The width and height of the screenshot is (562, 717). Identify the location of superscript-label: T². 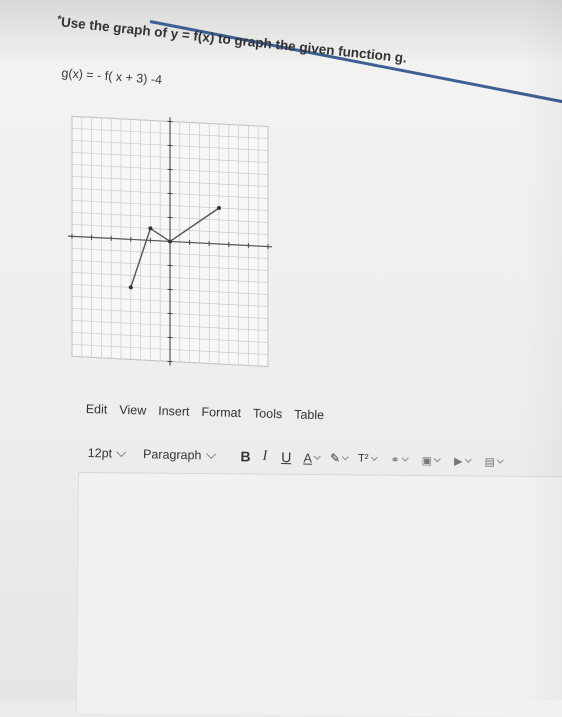
(363, 459).